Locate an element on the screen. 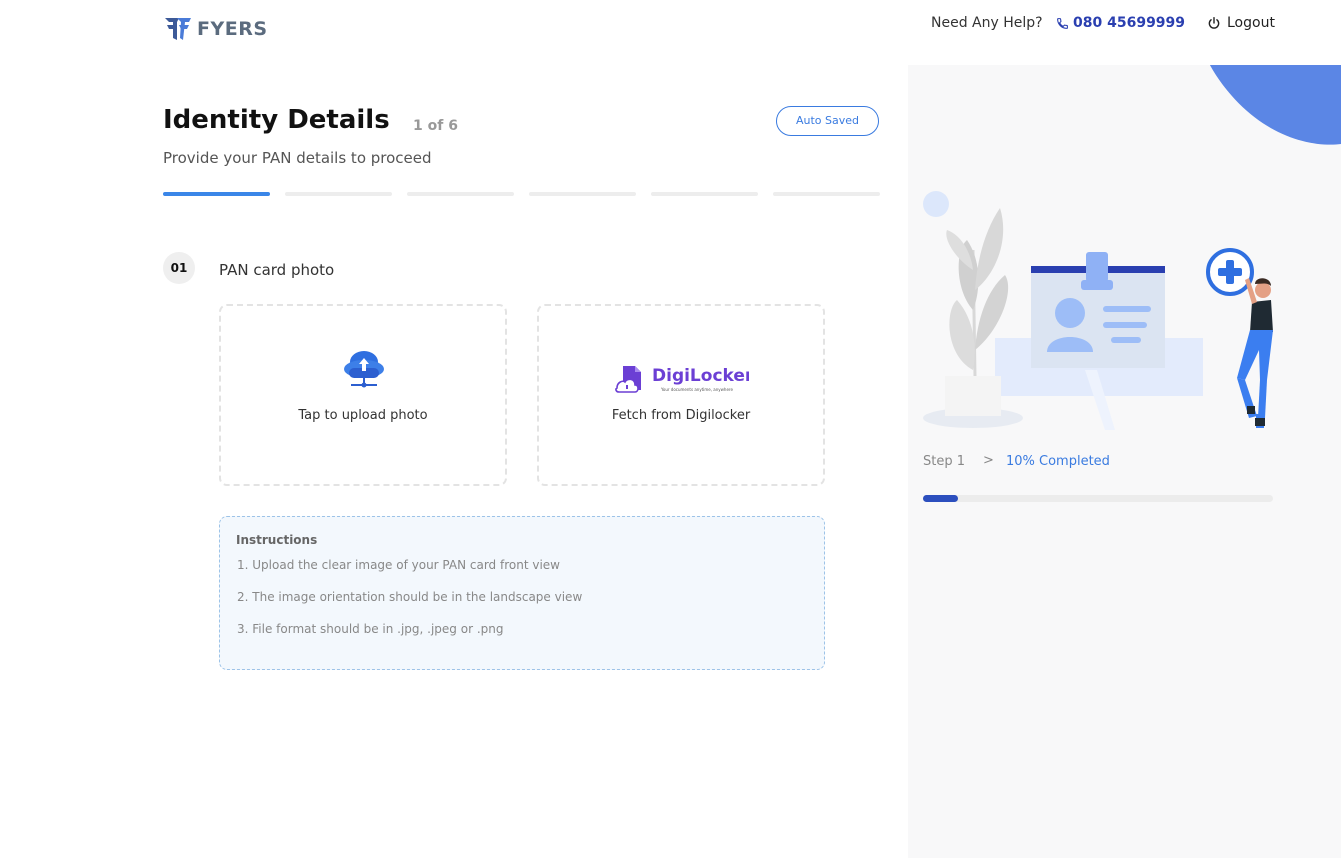 Image resolution: width=1341 pixels, height=858 pixels. power-icon is located at coordinates (1214, 23).